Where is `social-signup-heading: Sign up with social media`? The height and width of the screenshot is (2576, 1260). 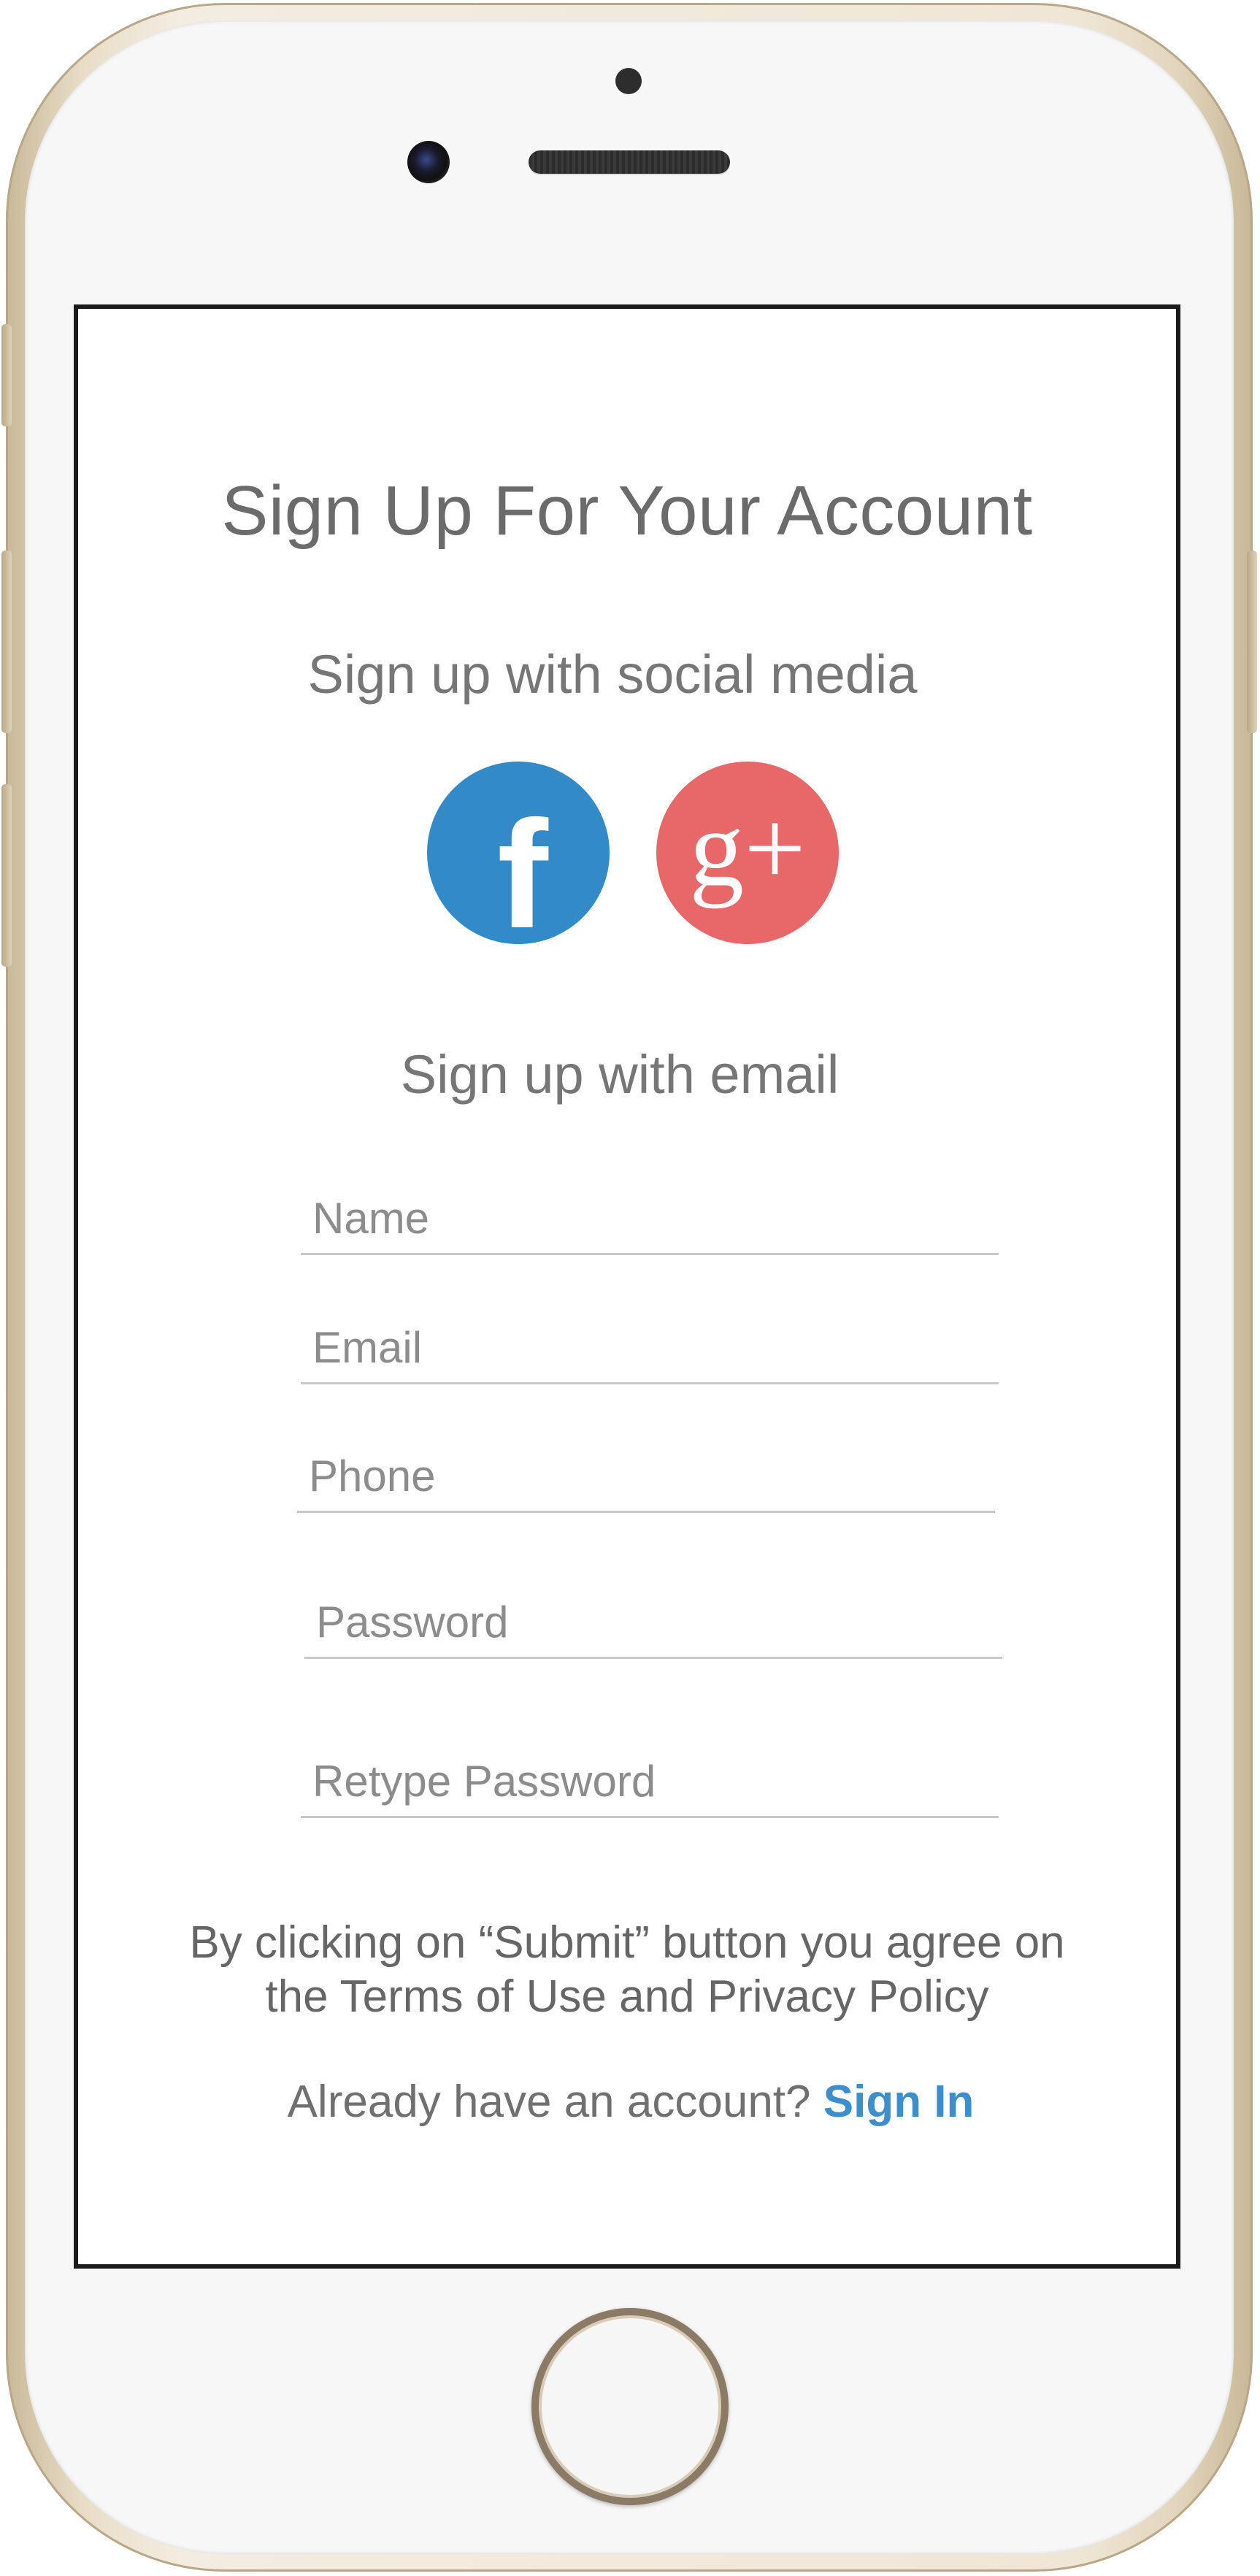
social-signup-heading: Sign up with social media is located at coordinates (612, 674).